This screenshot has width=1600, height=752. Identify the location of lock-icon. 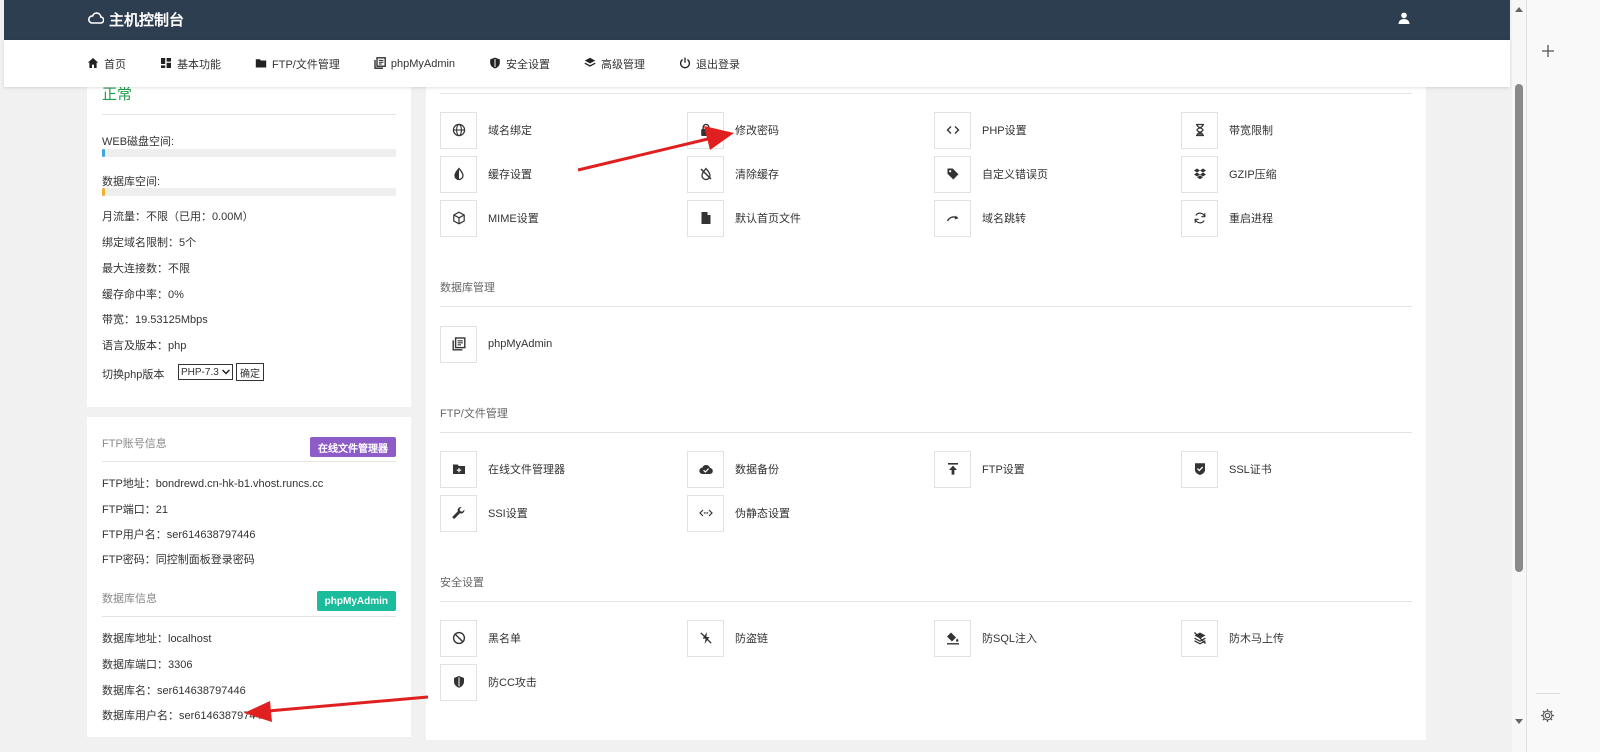
(705, 130).